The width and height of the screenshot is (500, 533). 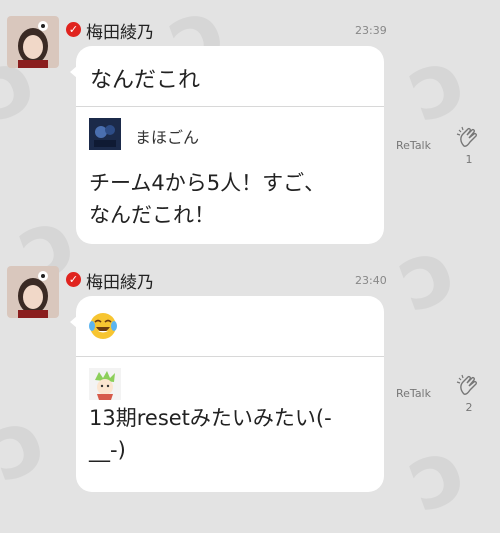 What do you see at coordinates (371, 280) in the screenshot?
I see `timestamp: 23:40` at bounding box center [371, 280].